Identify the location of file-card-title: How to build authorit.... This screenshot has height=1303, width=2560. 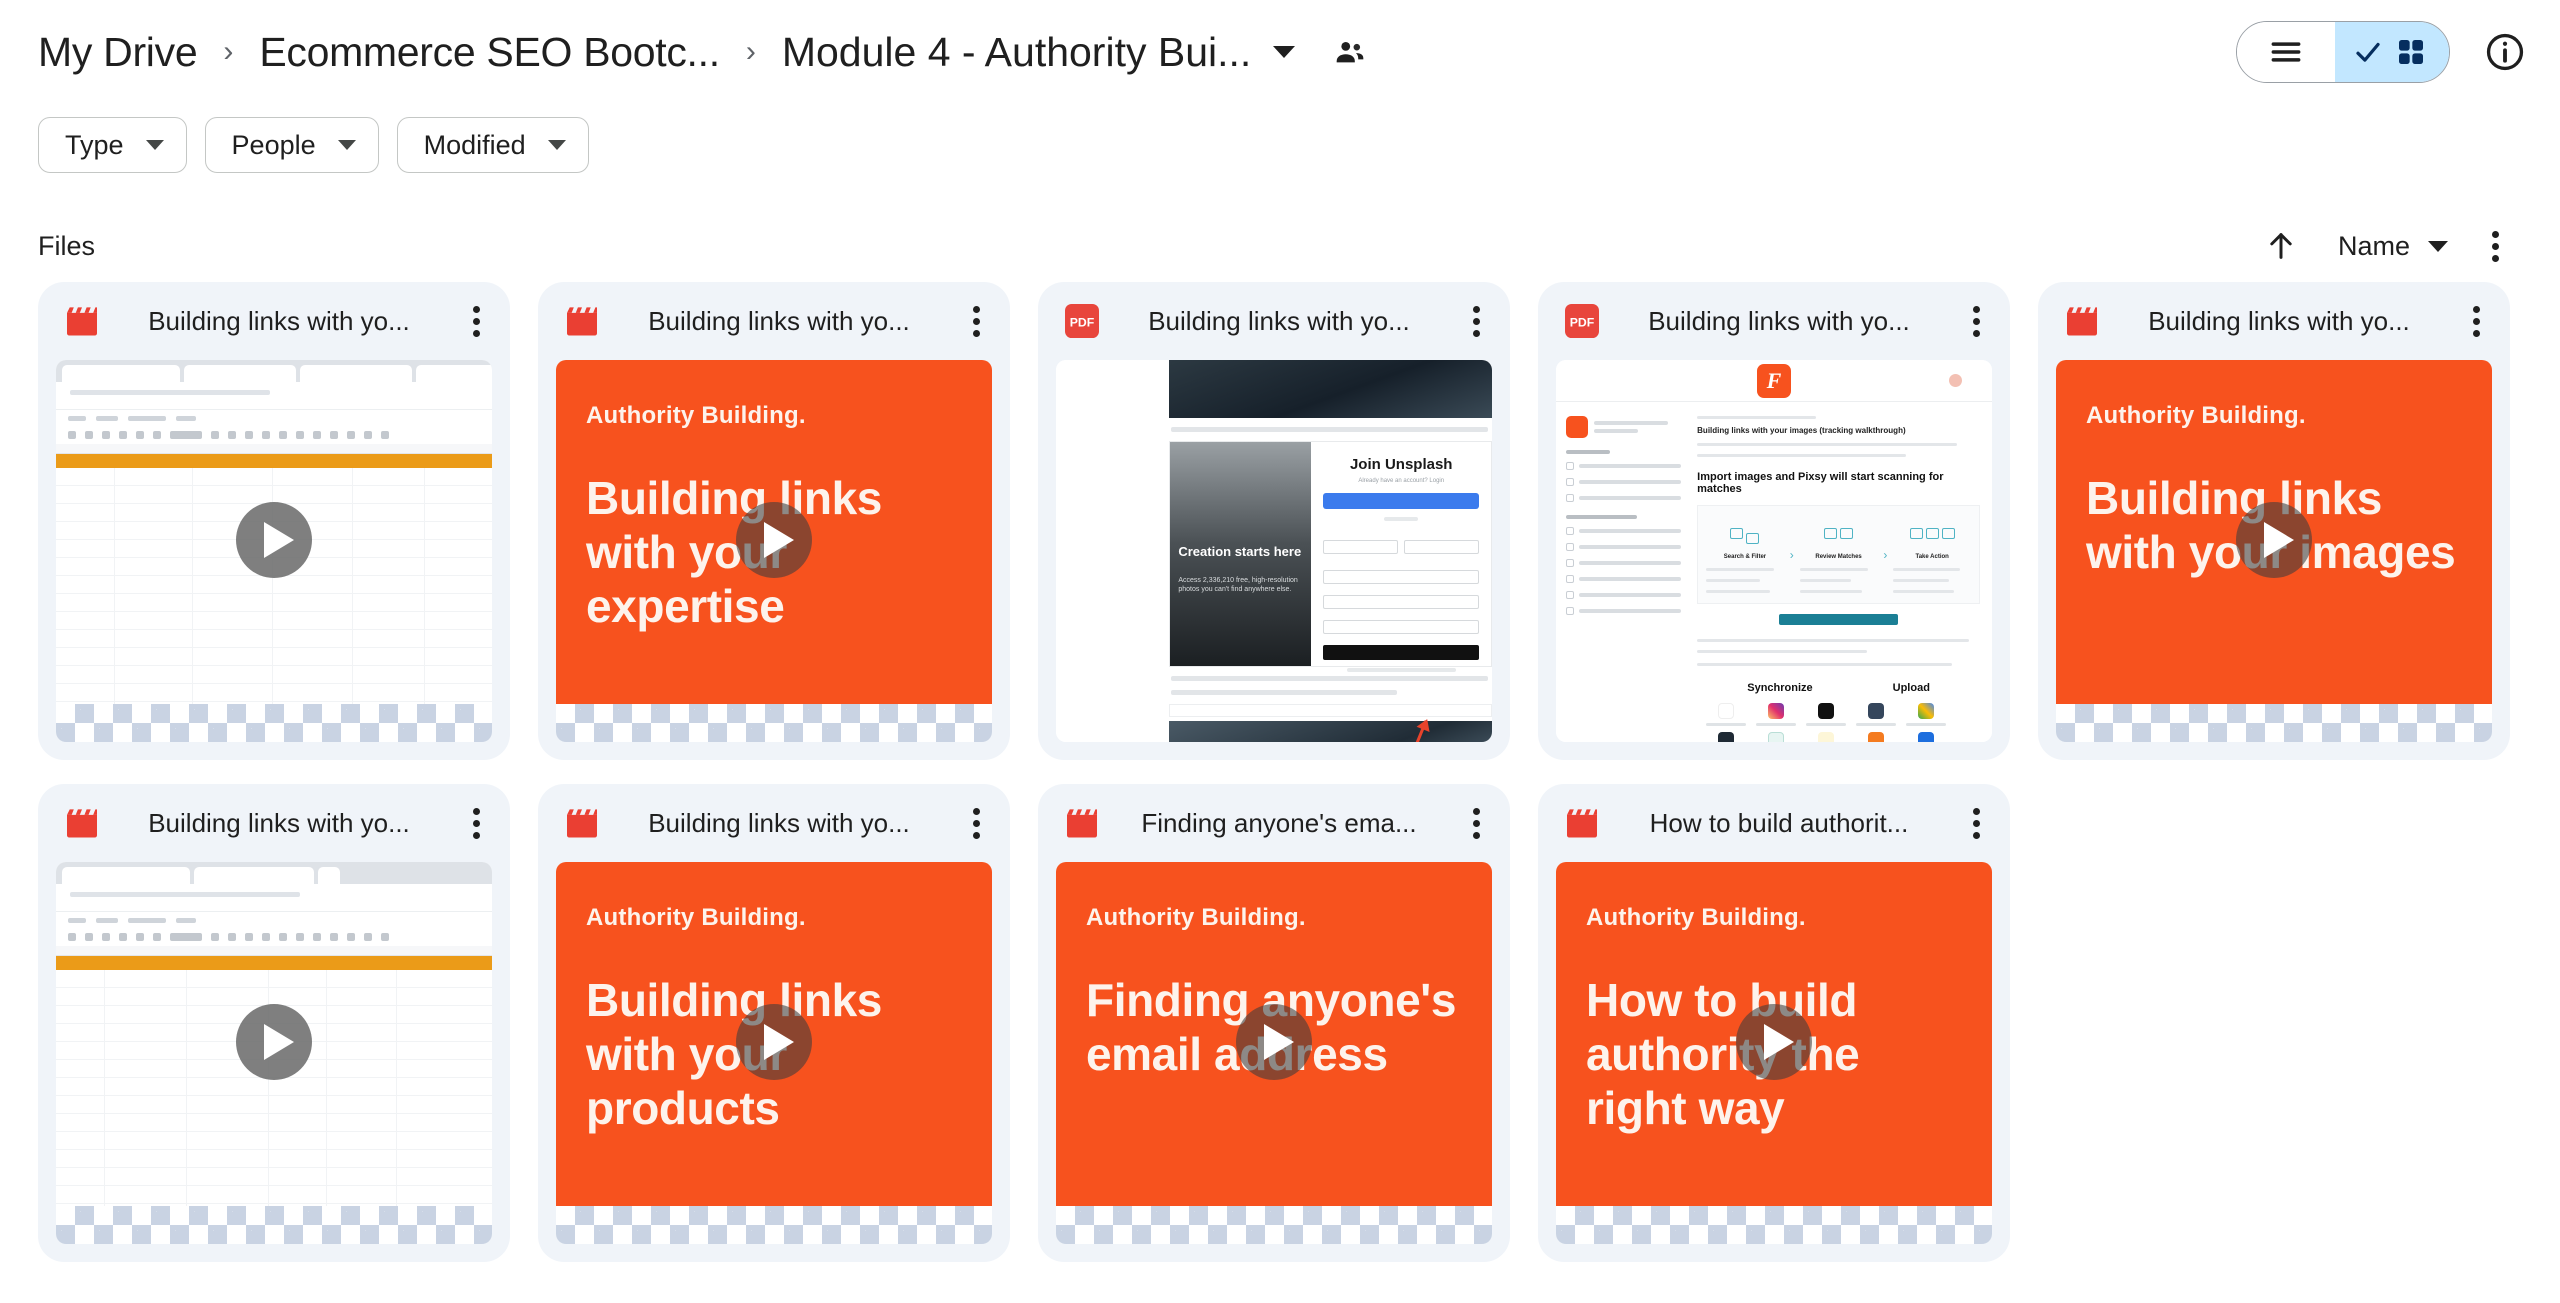
(1779, 822).